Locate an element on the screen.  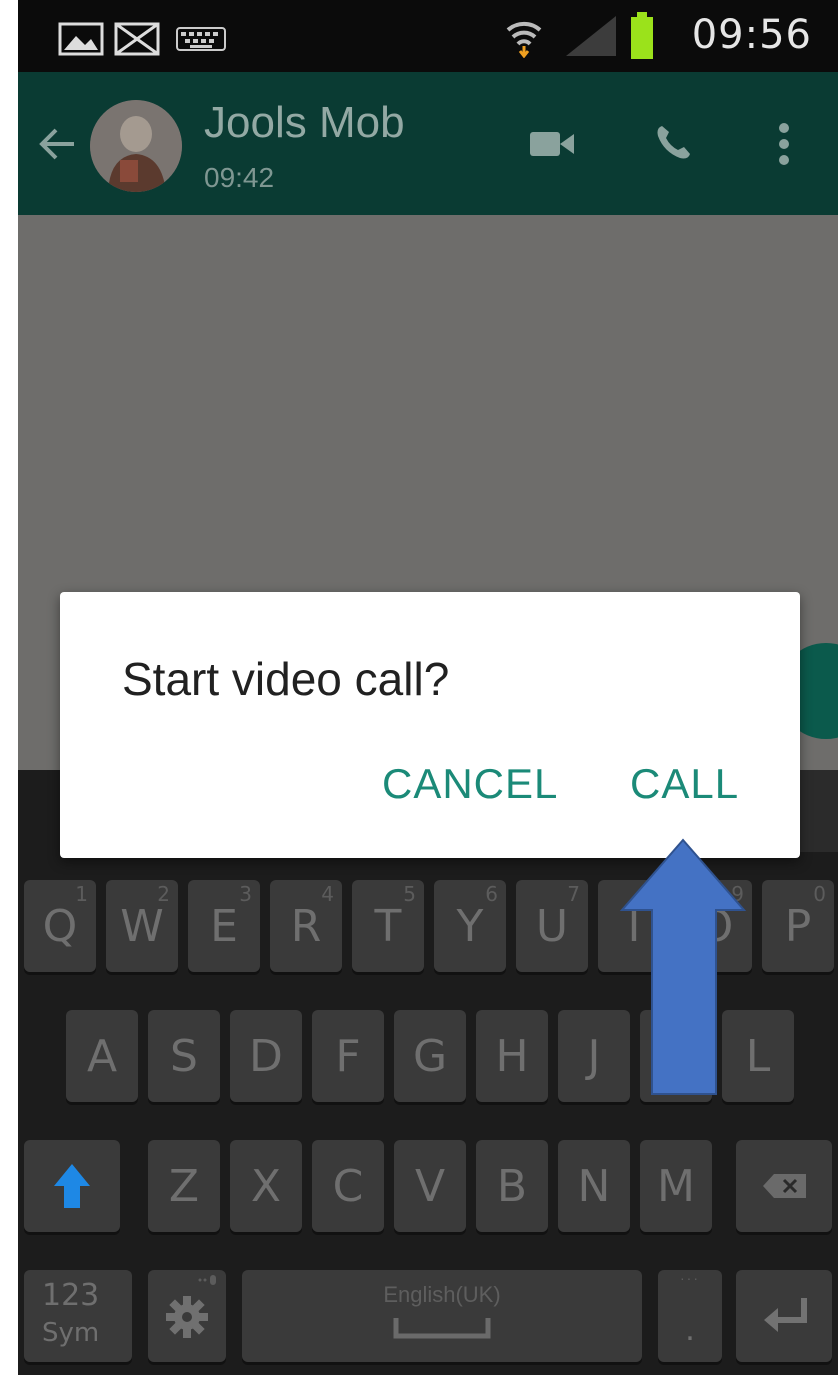
key-label: G is located at coordinates (430, 1056).